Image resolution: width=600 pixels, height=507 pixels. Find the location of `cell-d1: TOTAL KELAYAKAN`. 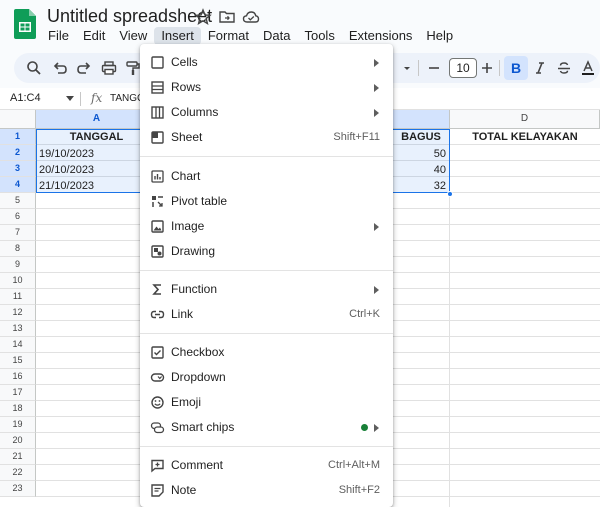

cell-d1: TOTAL KELAYAKAN is located at coordinates (525, 137).